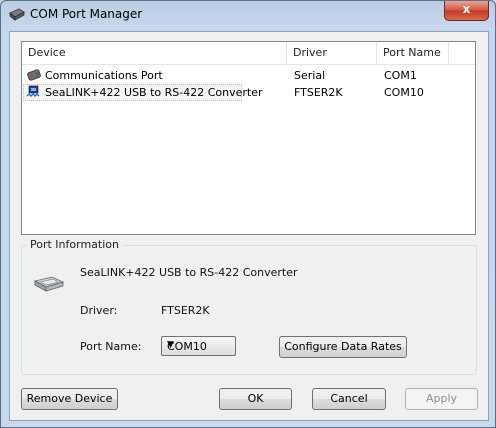 This screenshot has width=496, height=428. I want to click on dropdown-arrow-icon: ▼, so click(170, 345).